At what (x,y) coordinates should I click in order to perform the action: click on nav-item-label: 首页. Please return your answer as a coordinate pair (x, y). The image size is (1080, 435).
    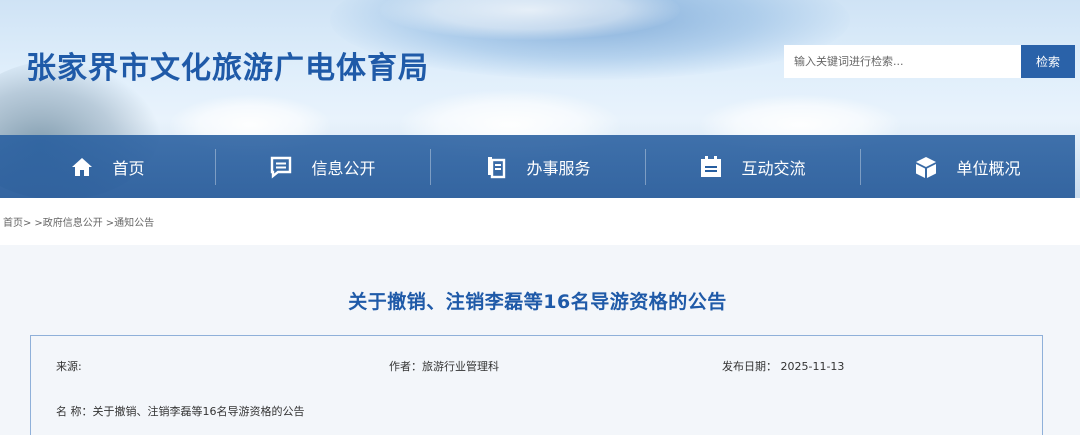
    Looking at the image, I should click on (128, 168).